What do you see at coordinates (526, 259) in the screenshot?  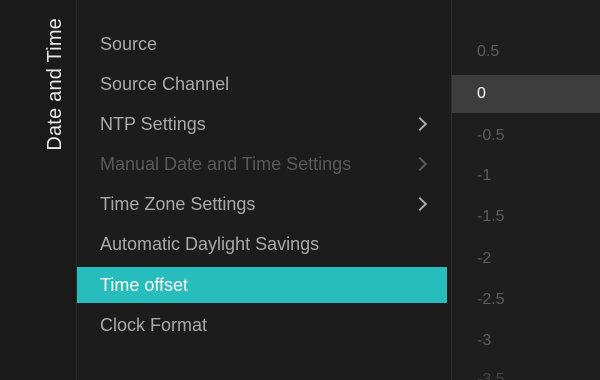 I see `value-option: -2` at bounding box center [526, 259].